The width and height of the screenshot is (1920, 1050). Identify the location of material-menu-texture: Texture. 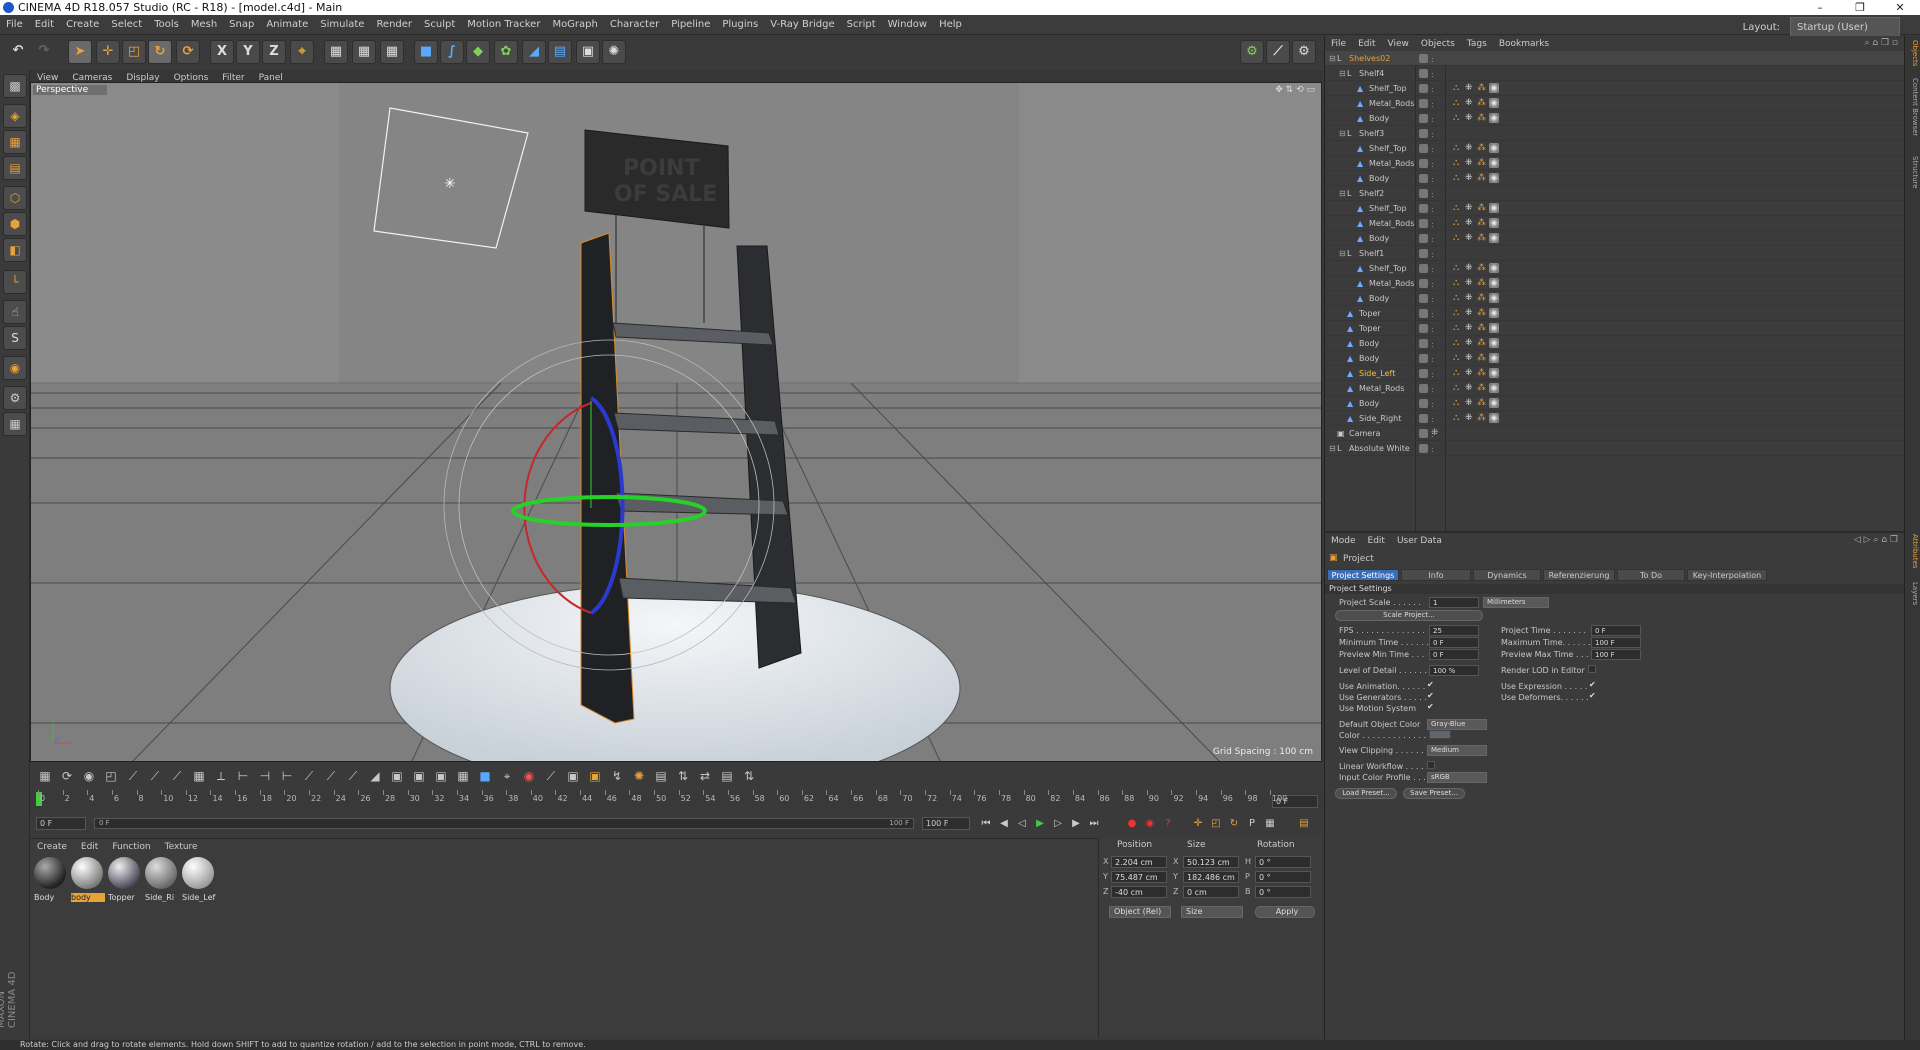
(181, 847).